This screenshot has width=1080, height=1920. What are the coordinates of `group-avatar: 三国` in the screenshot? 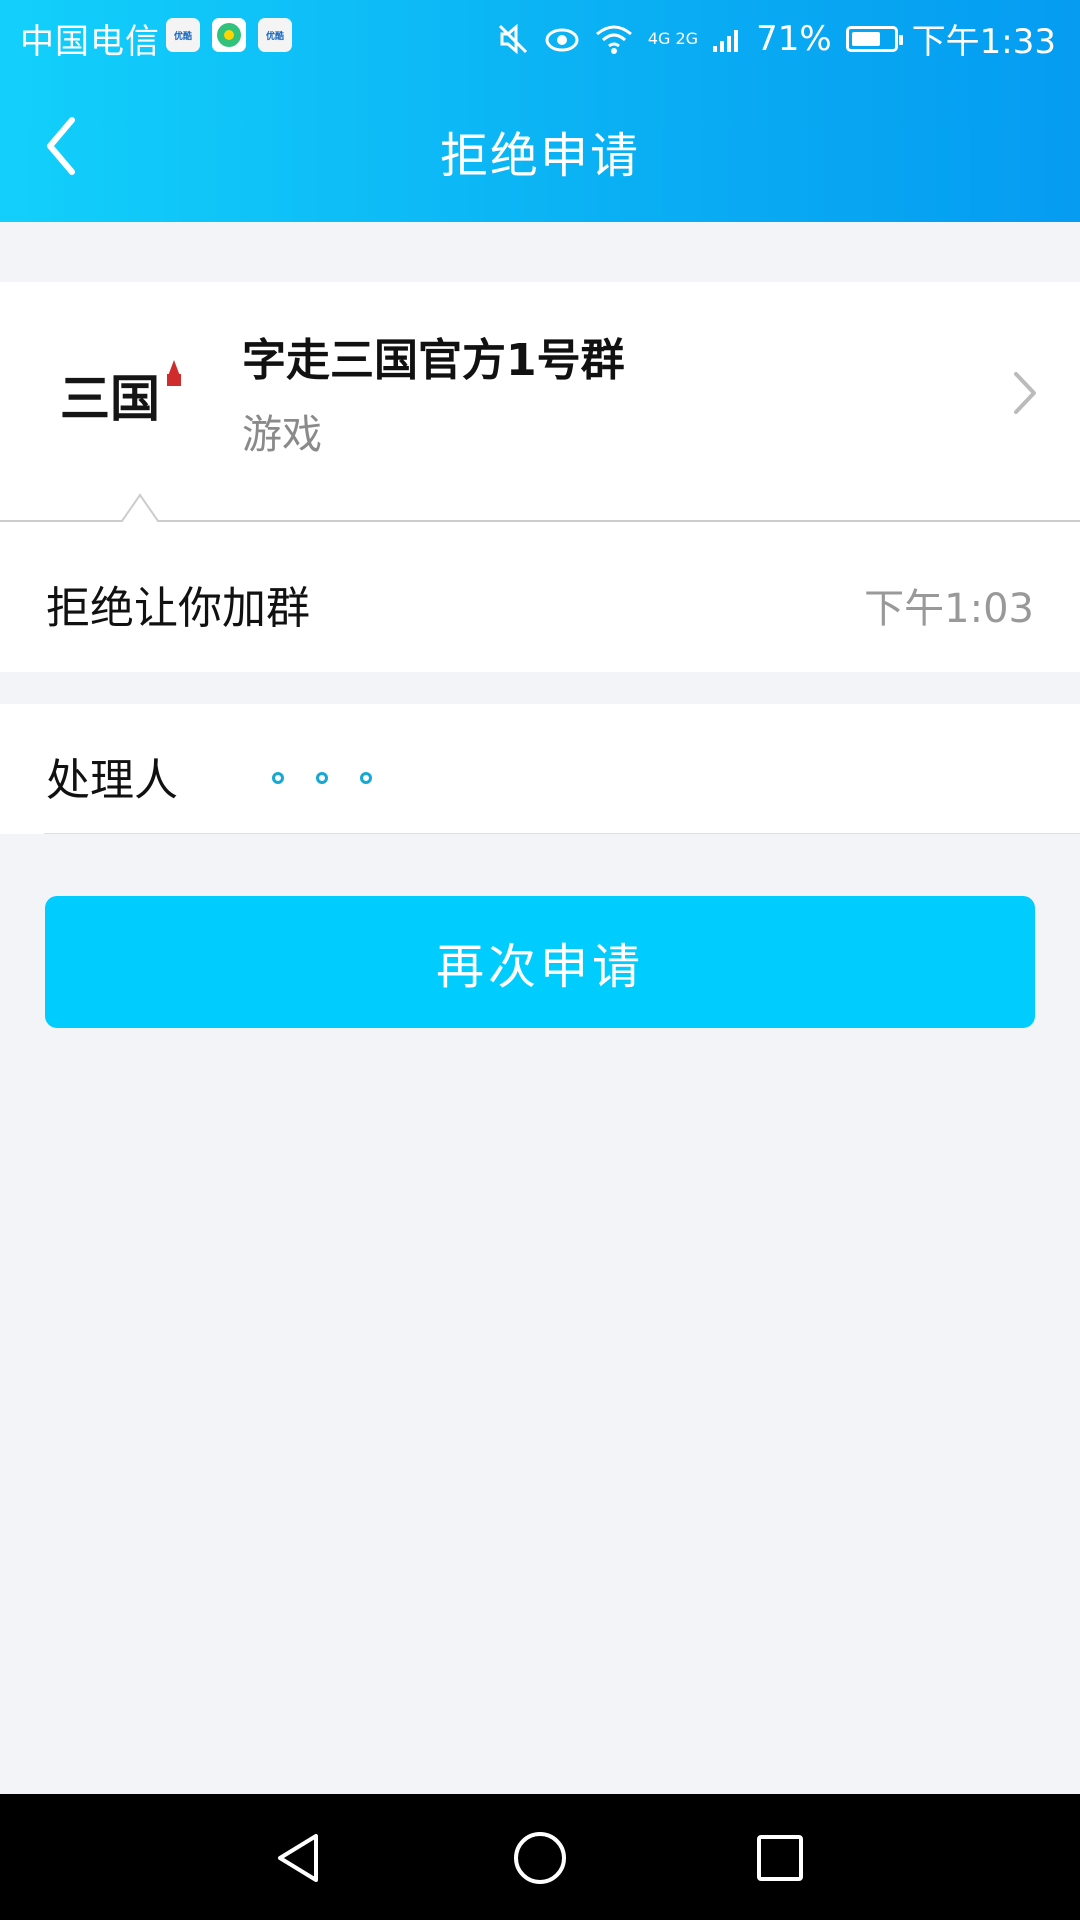 It's located at (121, 393).